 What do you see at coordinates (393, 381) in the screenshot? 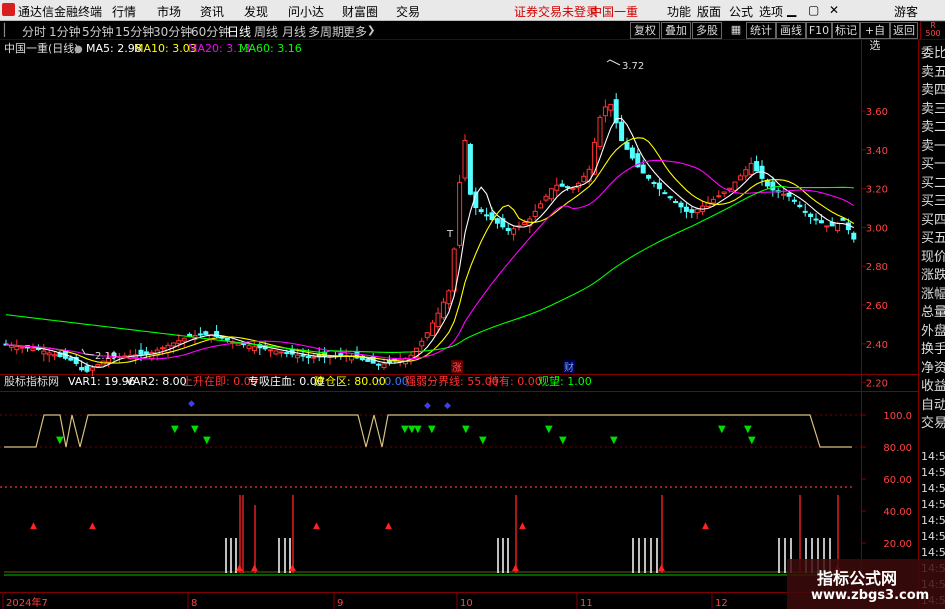
I see `blue-var-label: : 0.00` at bounding box center [393, 381].